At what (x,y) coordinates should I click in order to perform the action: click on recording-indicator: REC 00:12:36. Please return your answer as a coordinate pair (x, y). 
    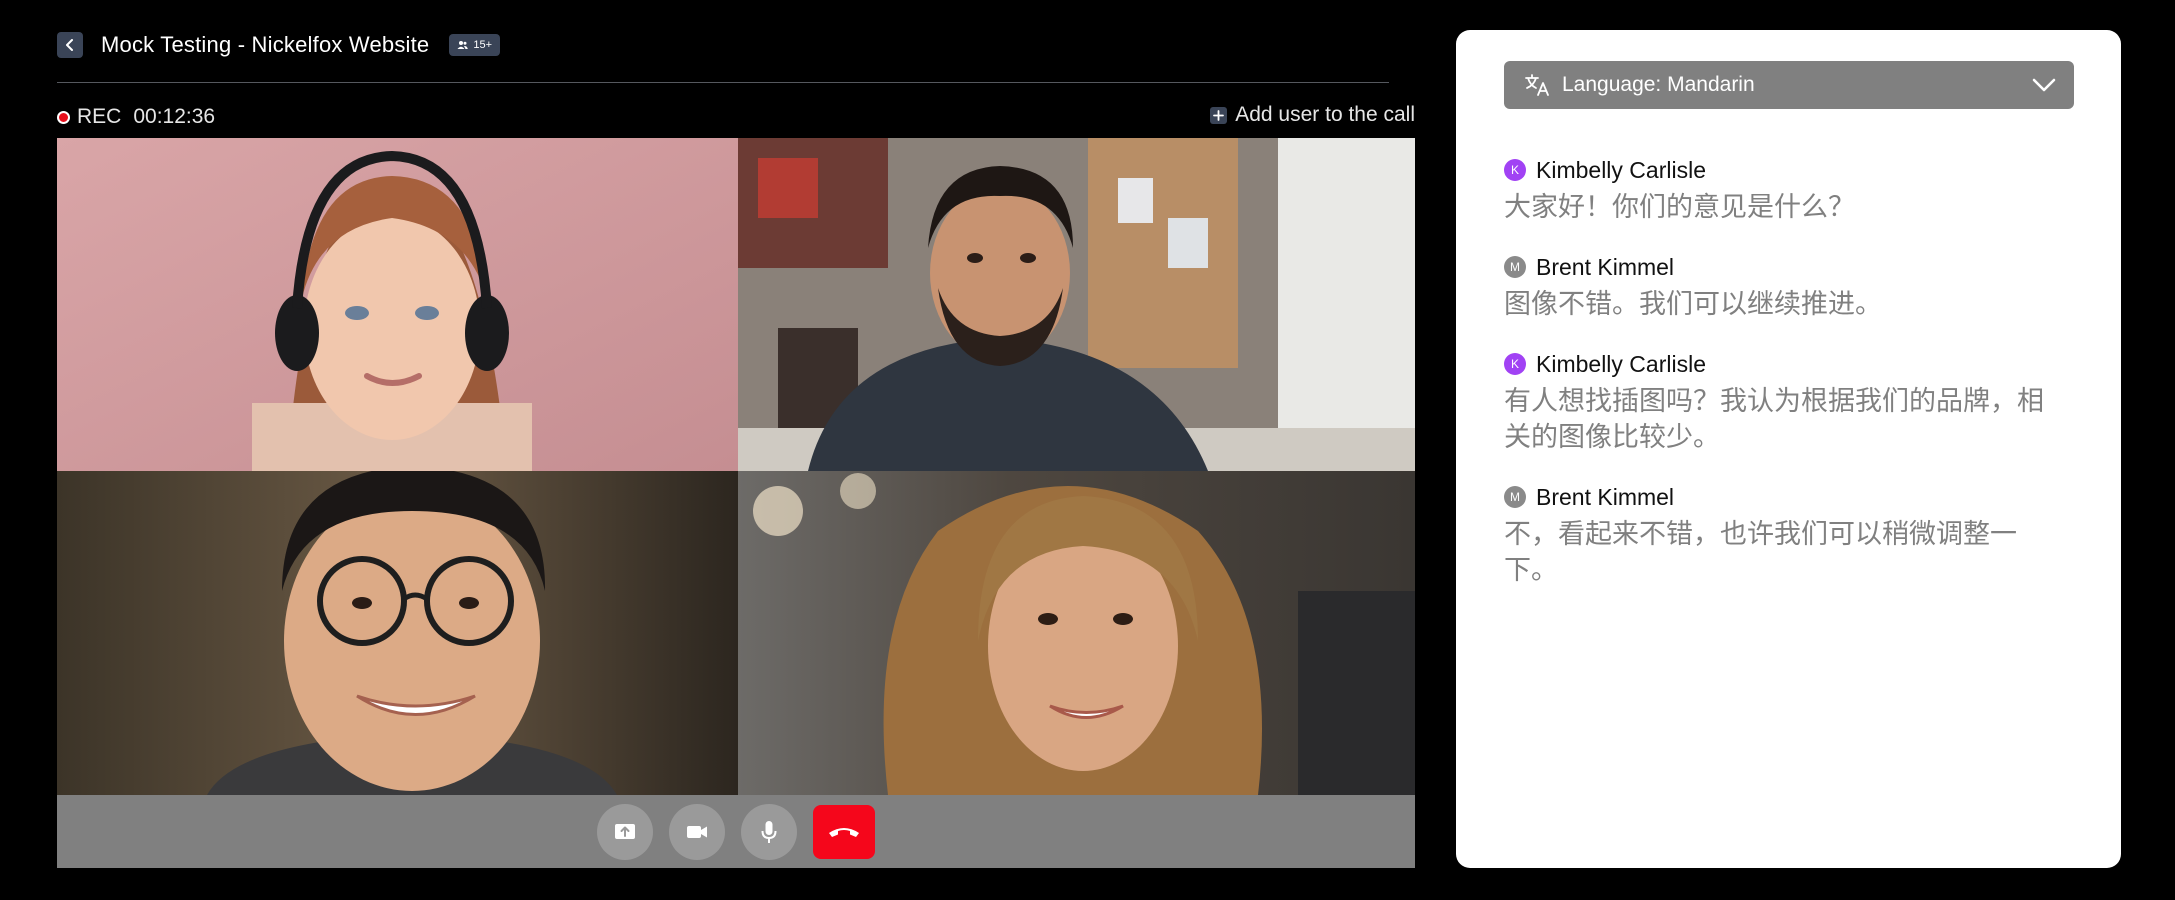
    Looking at the image, I should click on (136, 117).